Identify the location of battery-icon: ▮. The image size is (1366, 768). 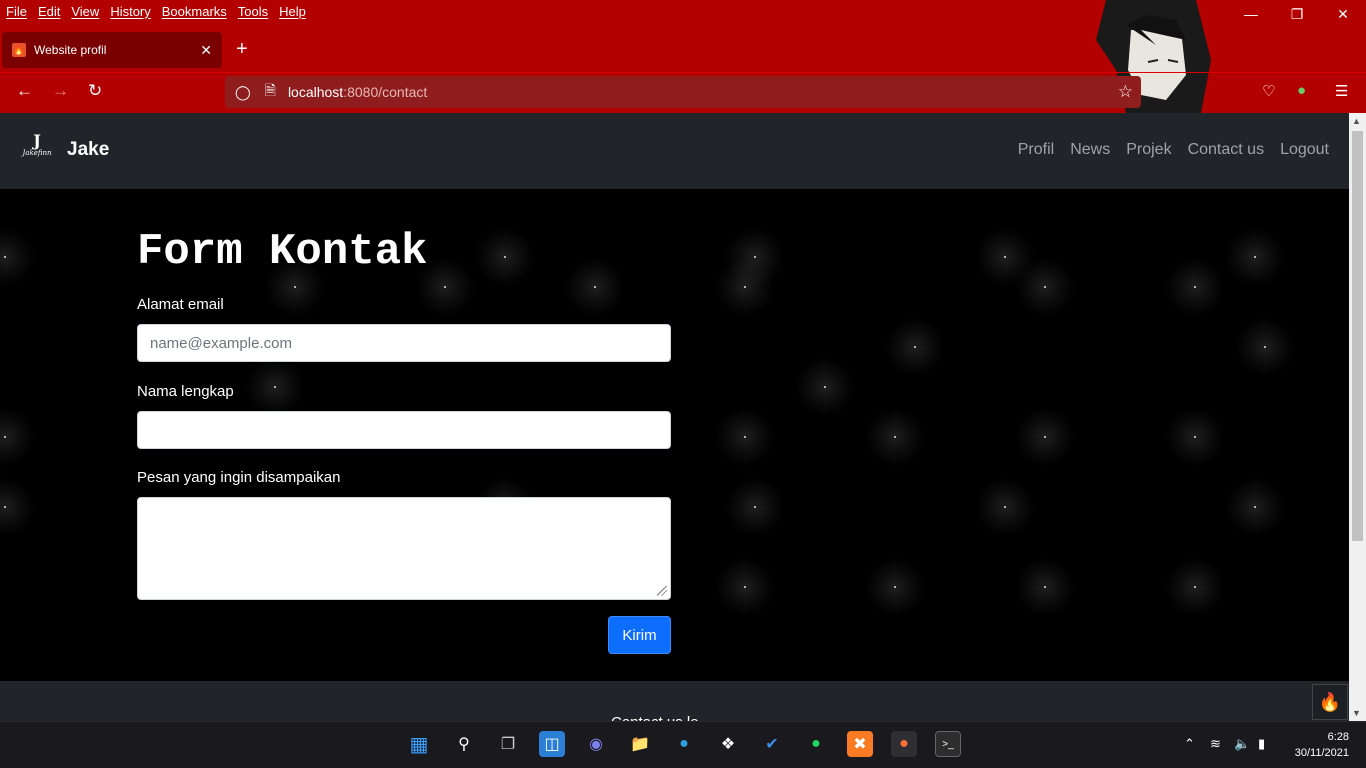
(1261, 744).